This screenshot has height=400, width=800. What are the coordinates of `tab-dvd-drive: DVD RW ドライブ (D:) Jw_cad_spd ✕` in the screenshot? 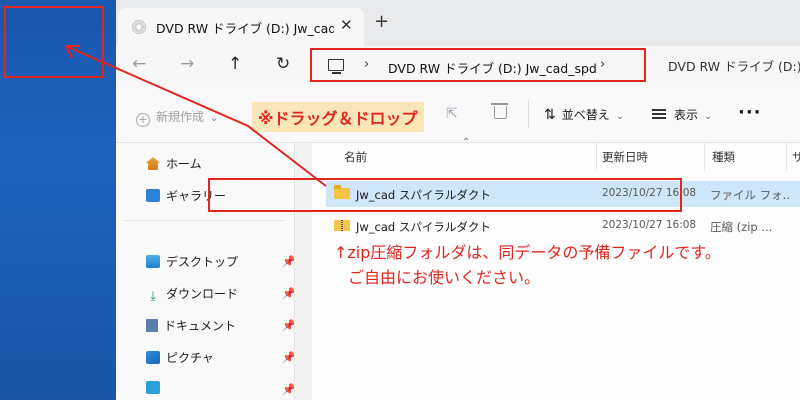 It's located at (241, 27).